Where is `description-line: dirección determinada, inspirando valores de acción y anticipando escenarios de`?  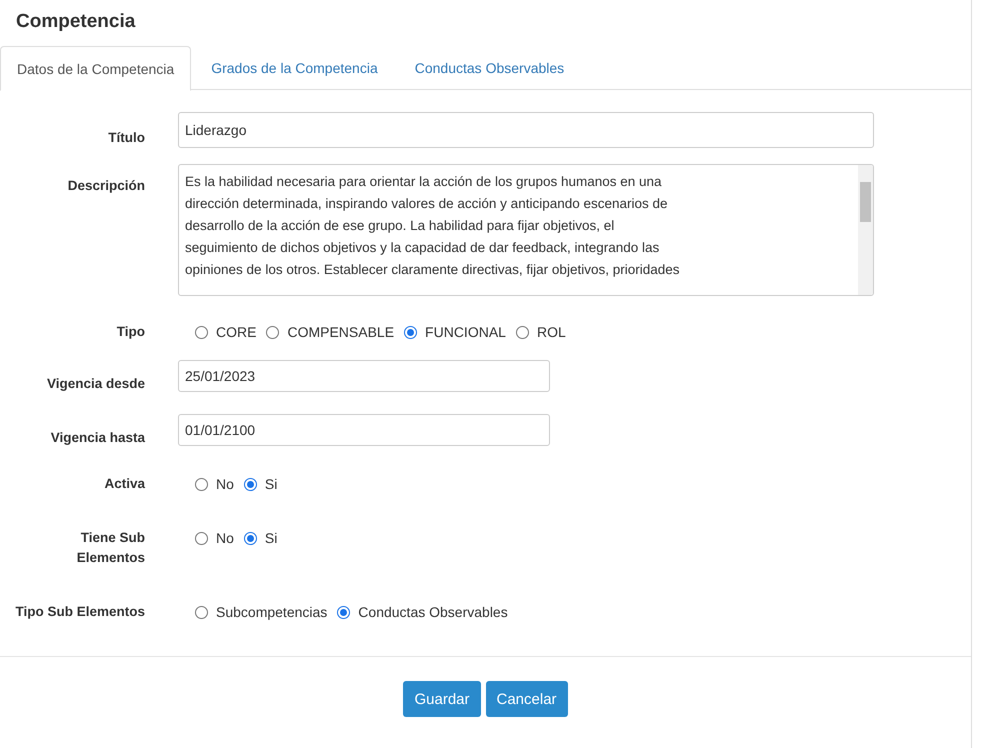
description-line: dirección determinada, inspirando valores de acción y anticipando escenarios de is located at coordinates (427, 204).